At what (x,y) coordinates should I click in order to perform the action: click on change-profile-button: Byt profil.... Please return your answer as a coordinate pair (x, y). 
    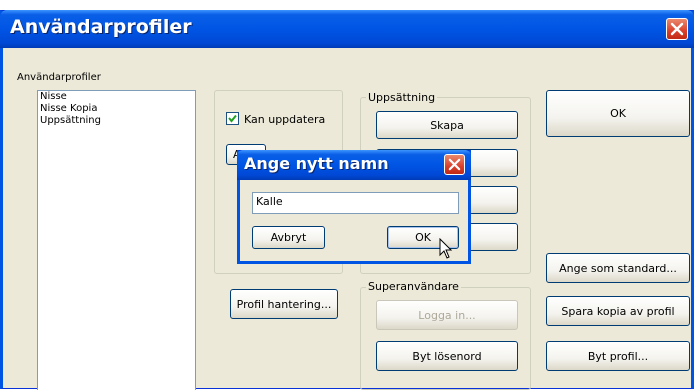
    Looking at the image, I should click on (618, 356).